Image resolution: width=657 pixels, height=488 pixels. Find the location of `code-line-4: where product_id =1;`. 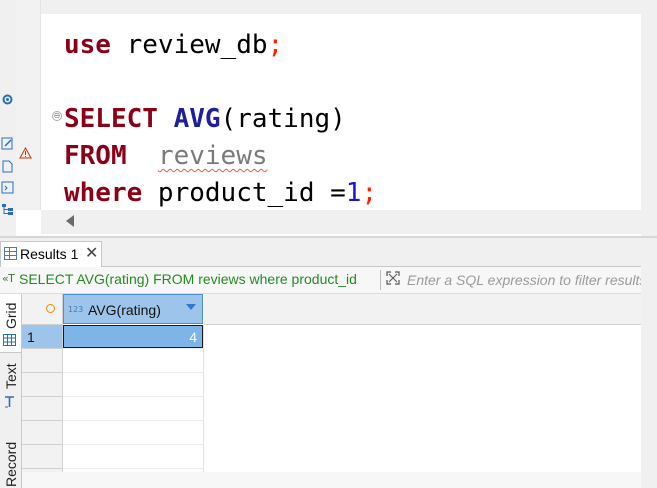

code-line-4: where product_id =1; is located at coordinates (220, 193).